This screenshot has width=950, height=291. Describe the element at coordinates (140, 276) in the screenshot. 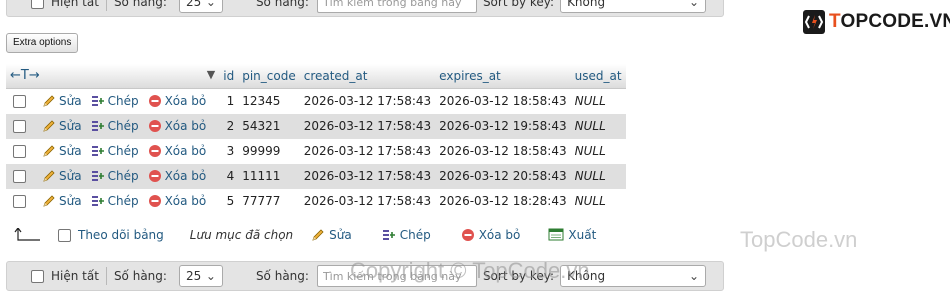

I see `rows-label: Số hàng:` at that location.